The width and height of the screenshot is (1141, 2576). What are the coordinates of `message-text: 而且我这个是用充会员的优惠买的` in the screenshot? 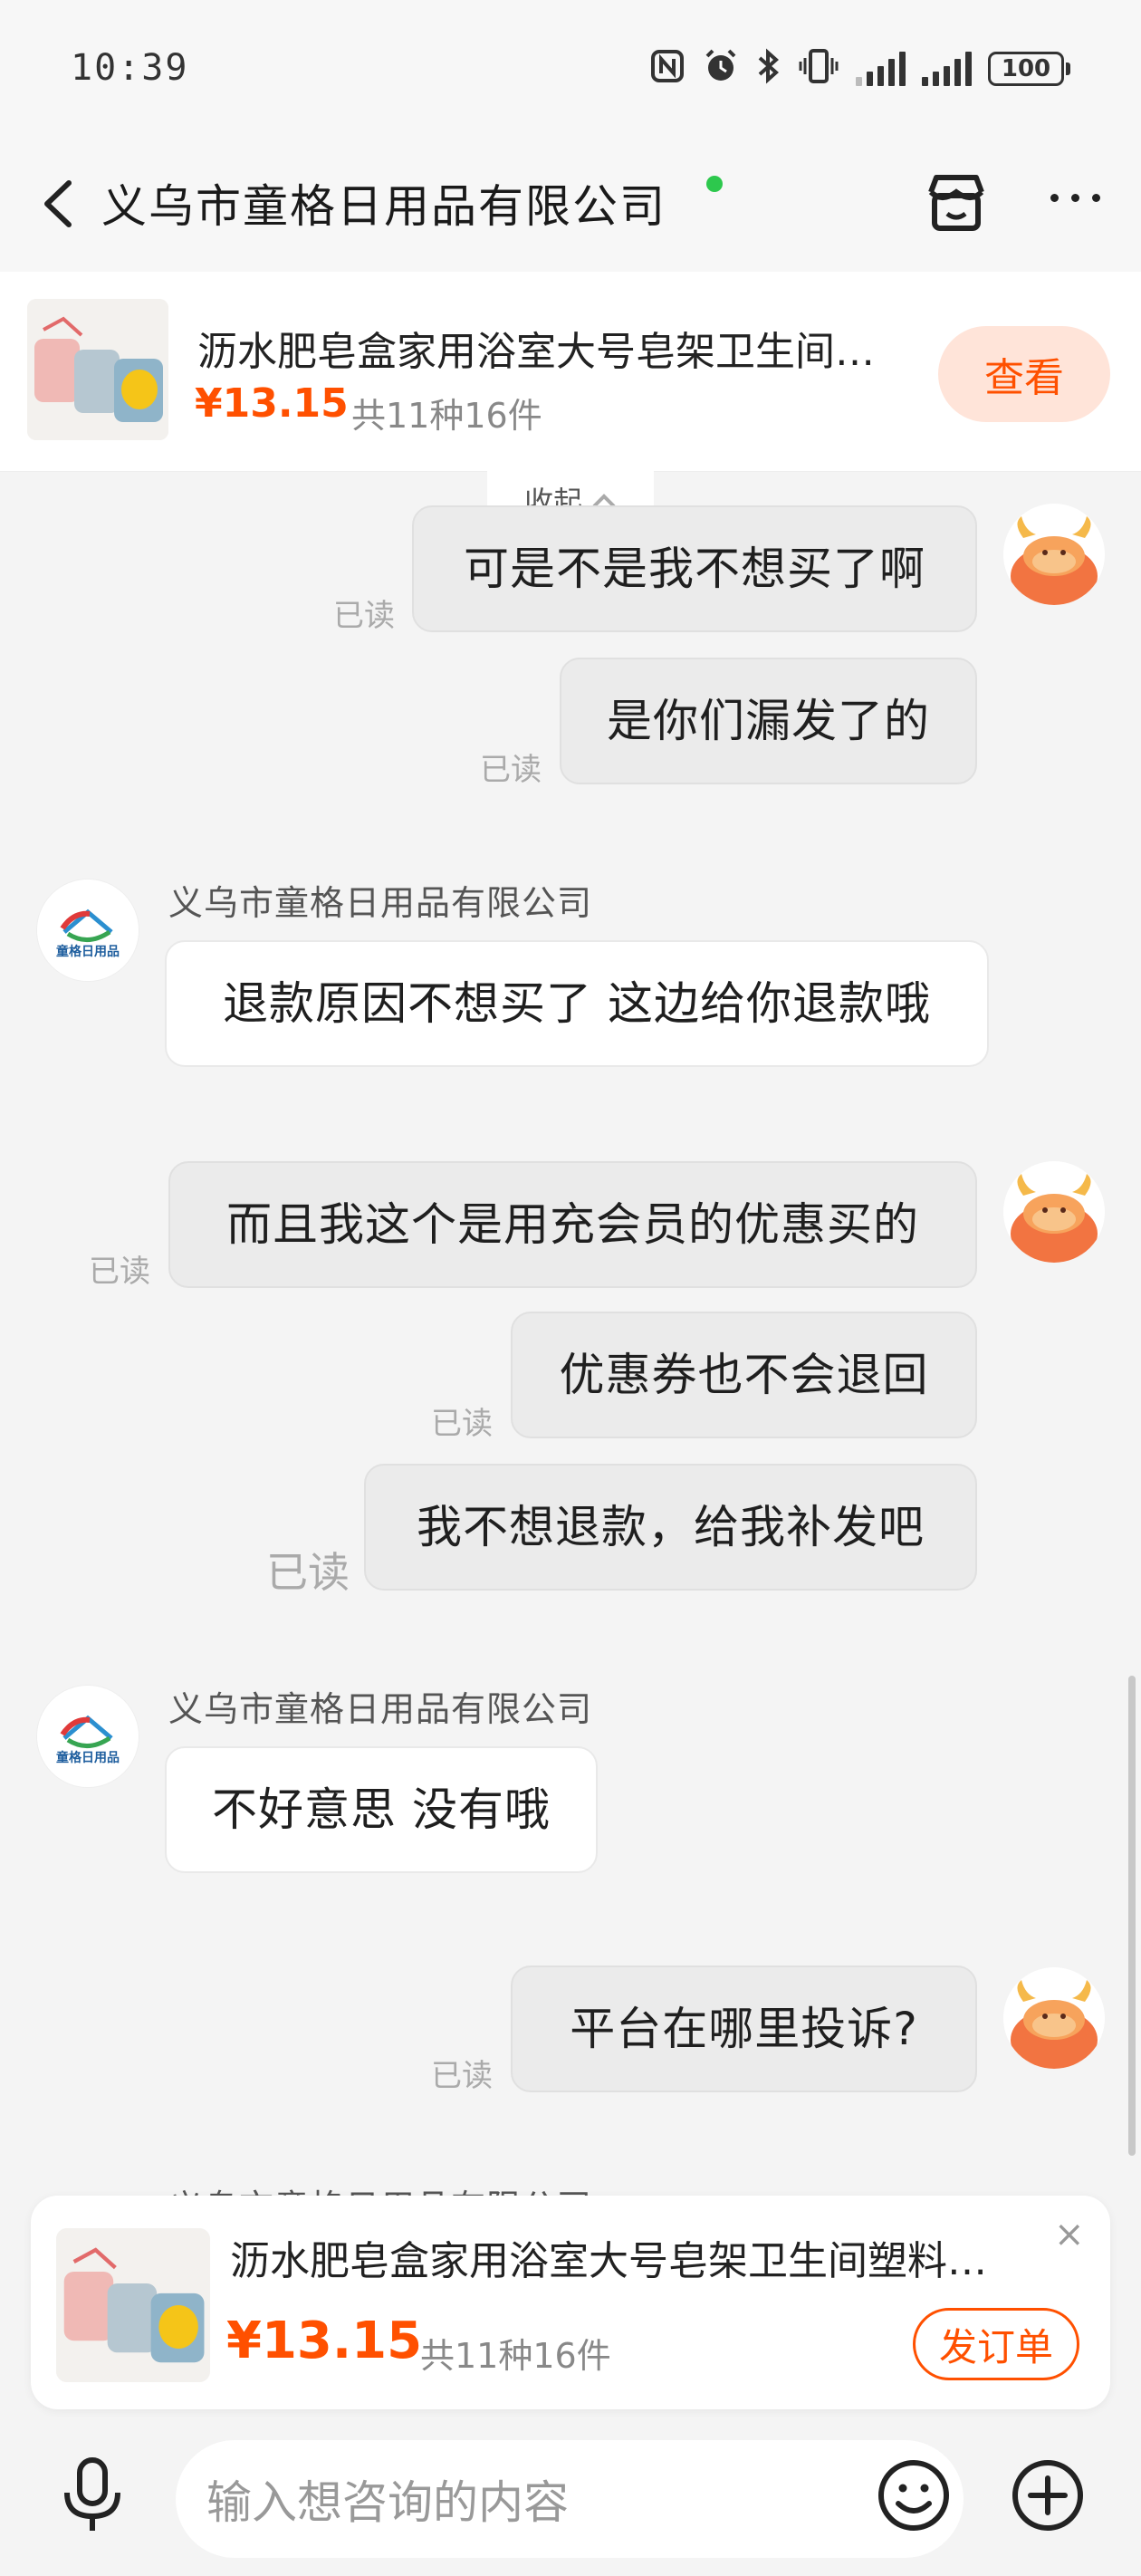 It's located at (572, 1224).